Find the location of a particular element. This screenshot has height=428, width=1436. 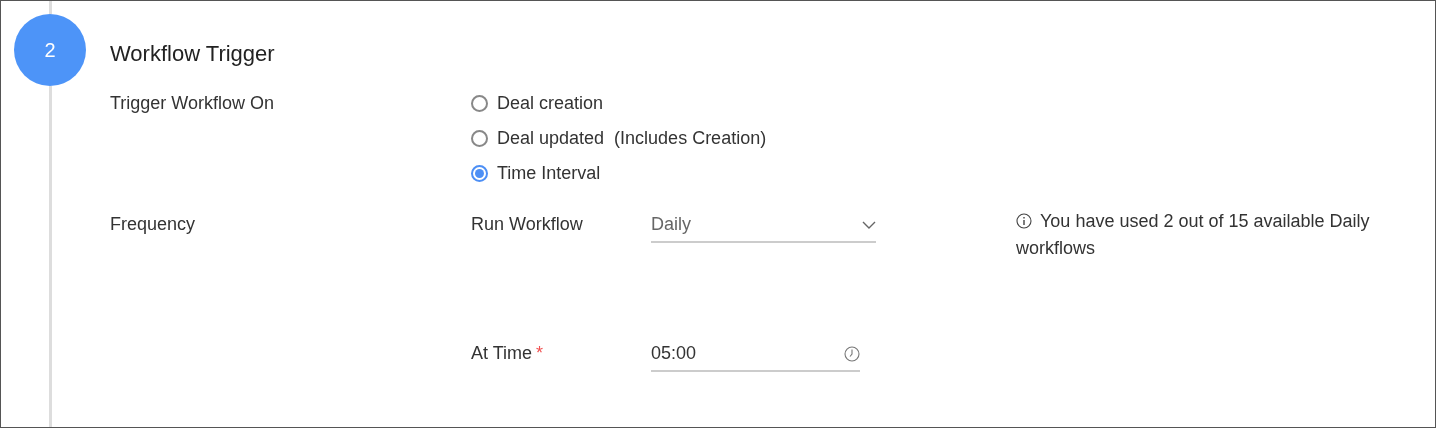

time-field: 05:00 is located at coordinates (755, 357).